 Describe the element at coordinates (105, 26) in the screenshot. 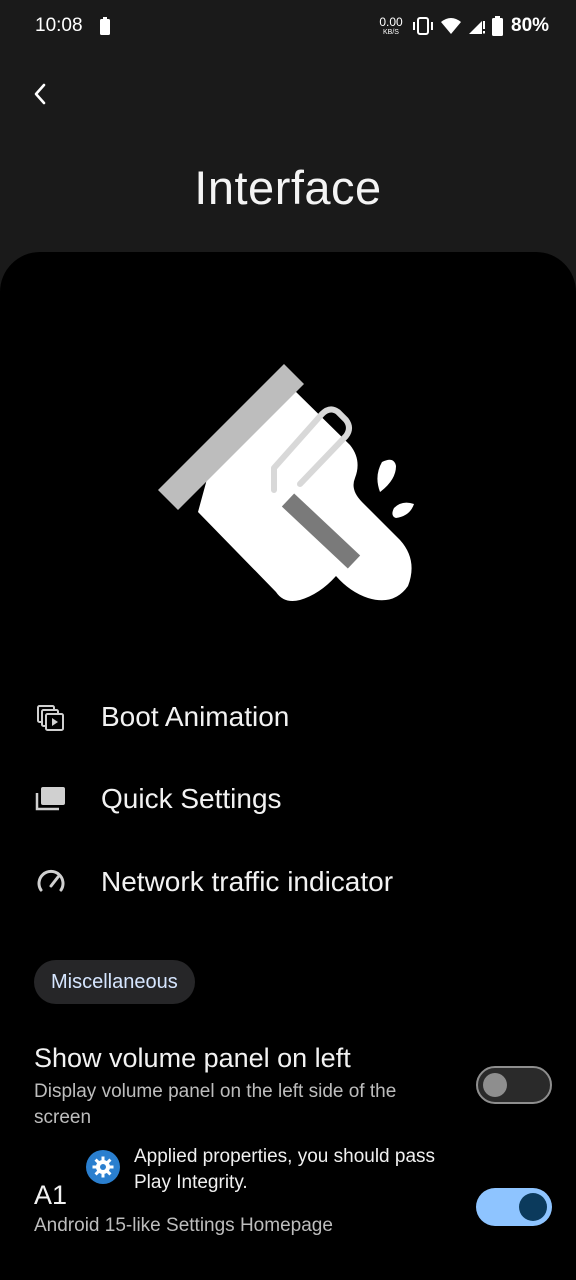

I see `battery-saver-icon` at that location.